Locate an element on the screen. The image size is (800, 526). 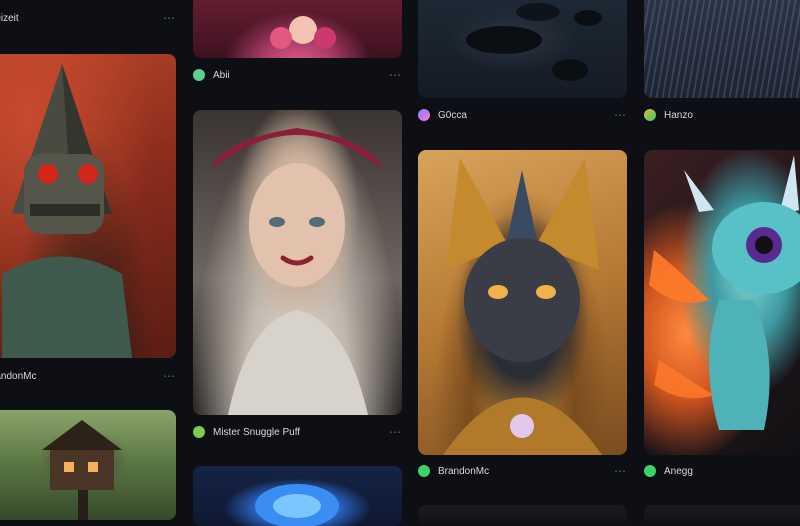
username: BrandonMc is located at coordinates (463, 471).